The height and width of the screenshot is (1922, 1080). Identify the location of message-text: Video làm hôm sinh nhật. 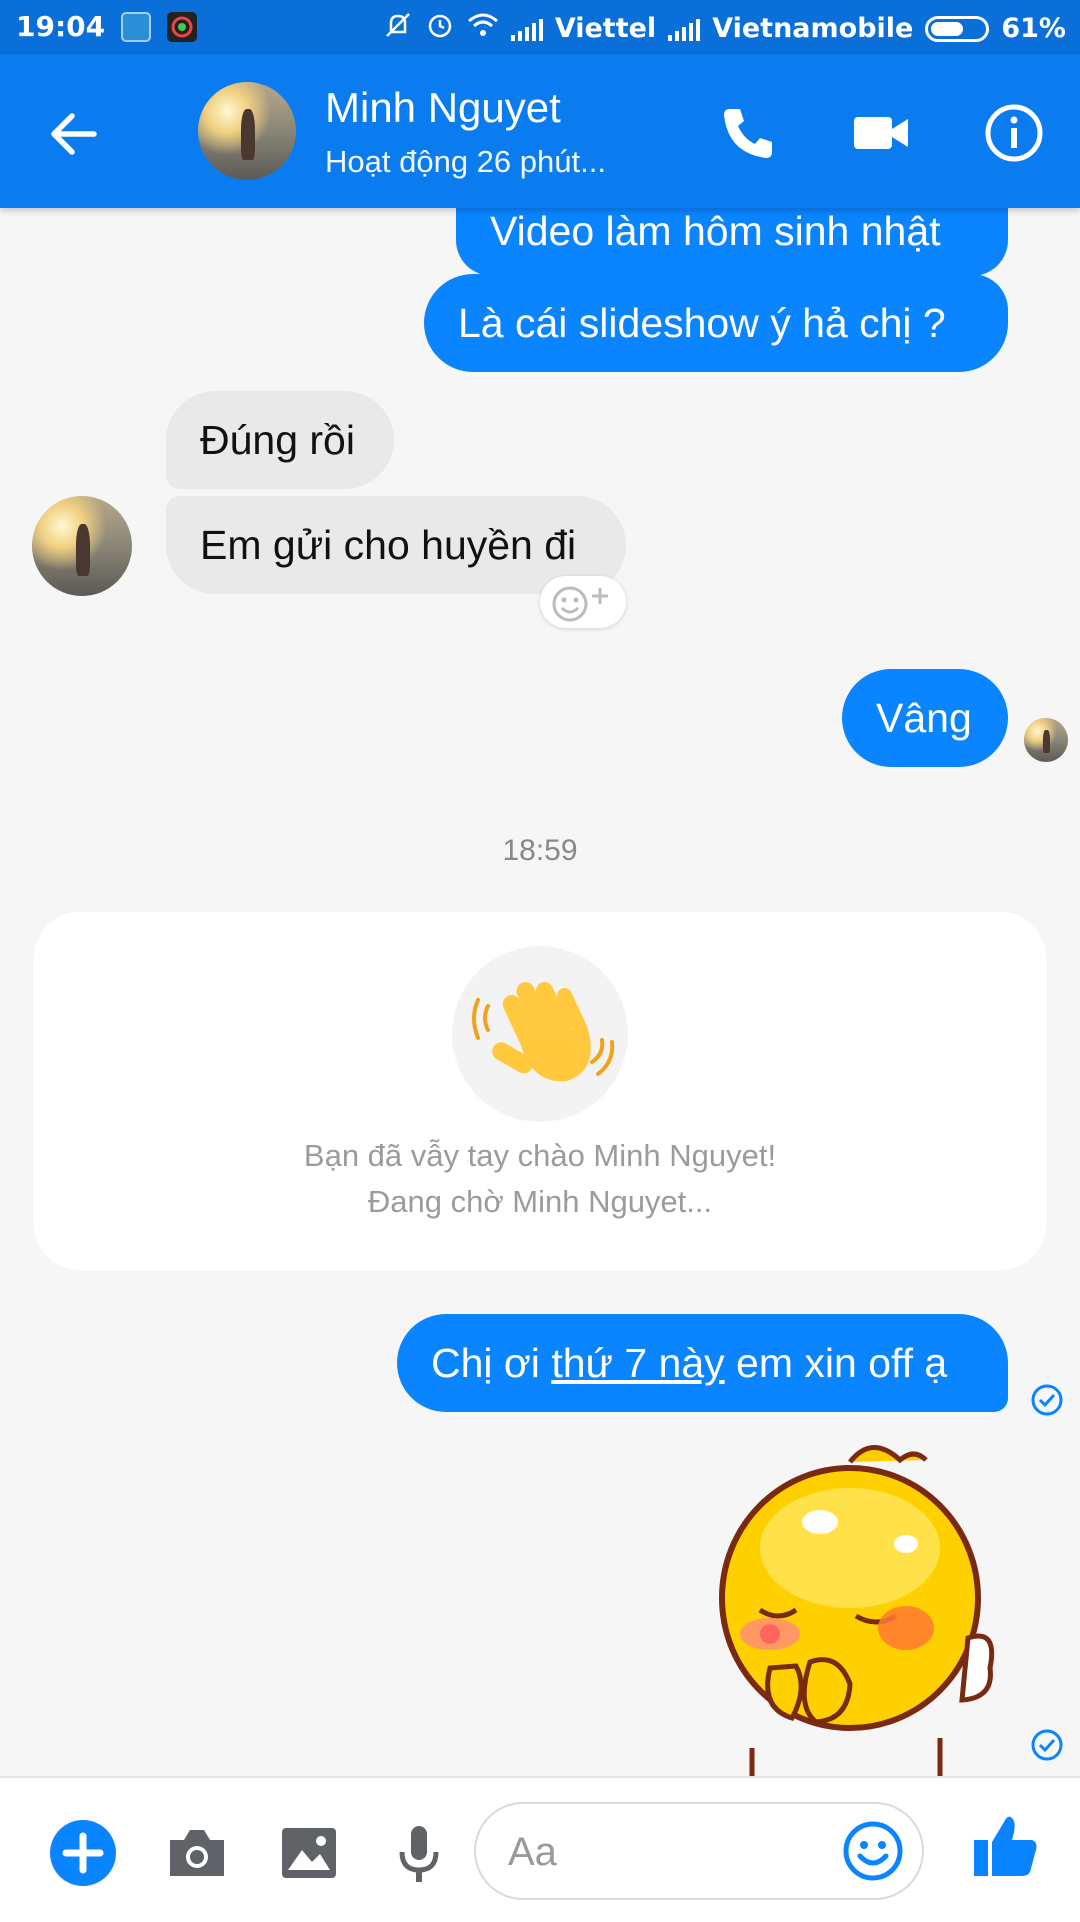
(715, 231).